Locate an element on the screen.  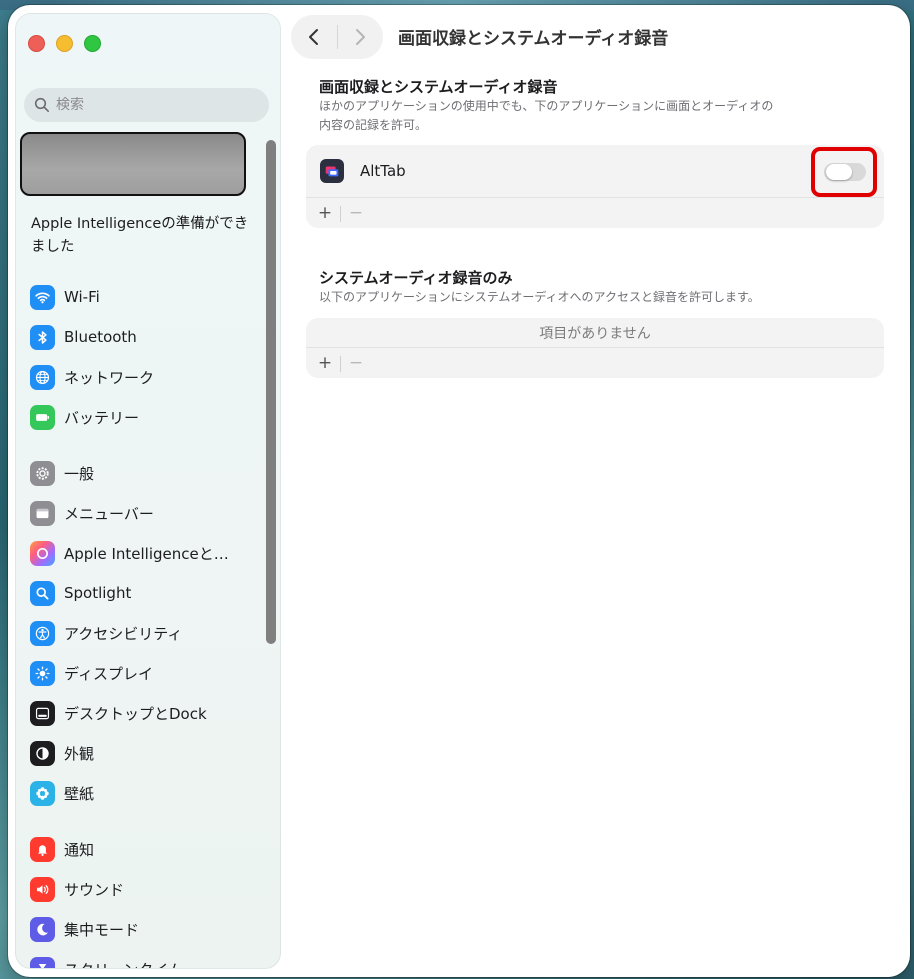
section-title-screen-recording: 画面収録とシステムオーディオ録音 is located at coordinates (438, 87).